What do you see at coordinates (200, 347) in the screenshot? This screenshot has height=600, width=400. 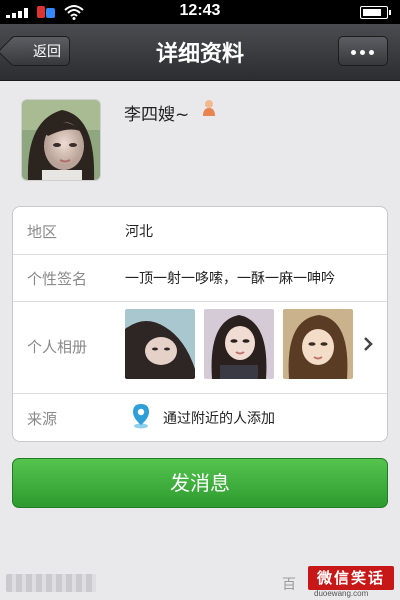 I see `album-row: 个人相册` at bounding box center [200, 347].